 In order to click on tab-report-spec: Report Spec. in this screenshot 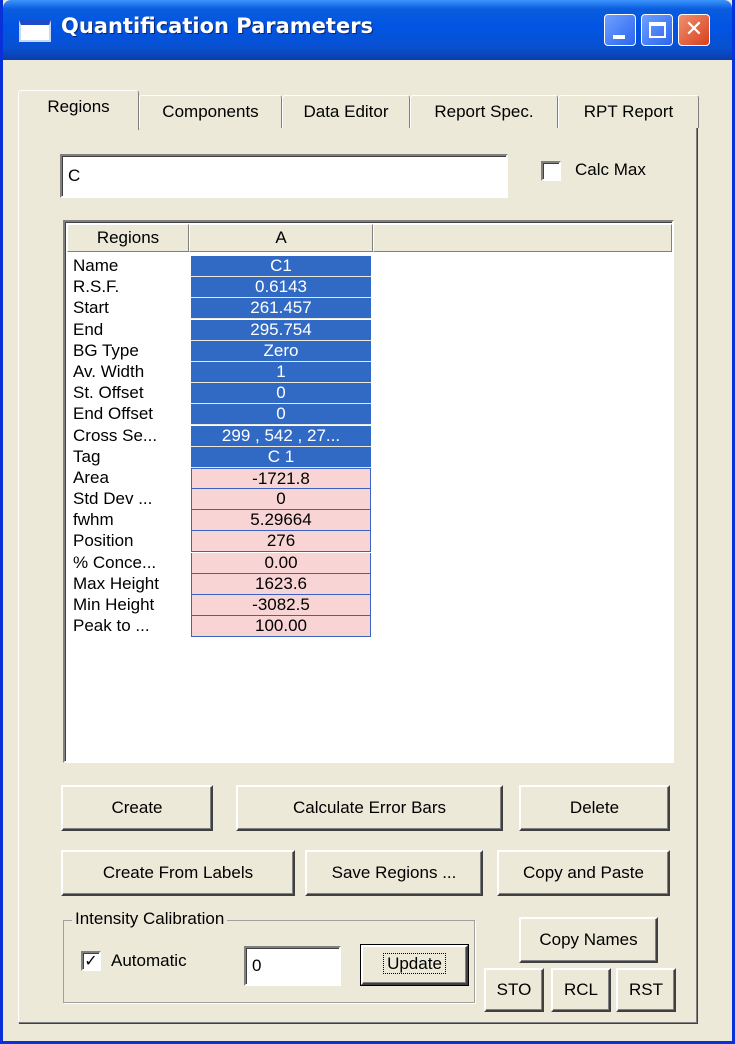, I will do `click(484, 111)`.